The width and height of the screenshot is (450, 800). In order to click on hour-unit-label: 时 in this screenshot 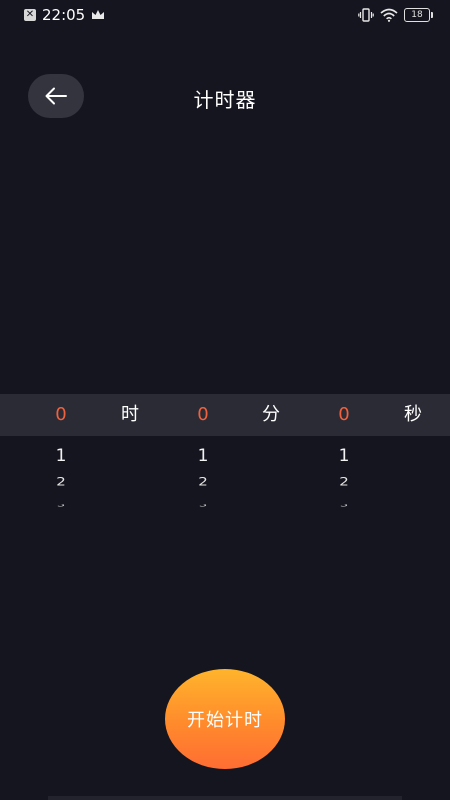, I will do `click(130, 414)`.